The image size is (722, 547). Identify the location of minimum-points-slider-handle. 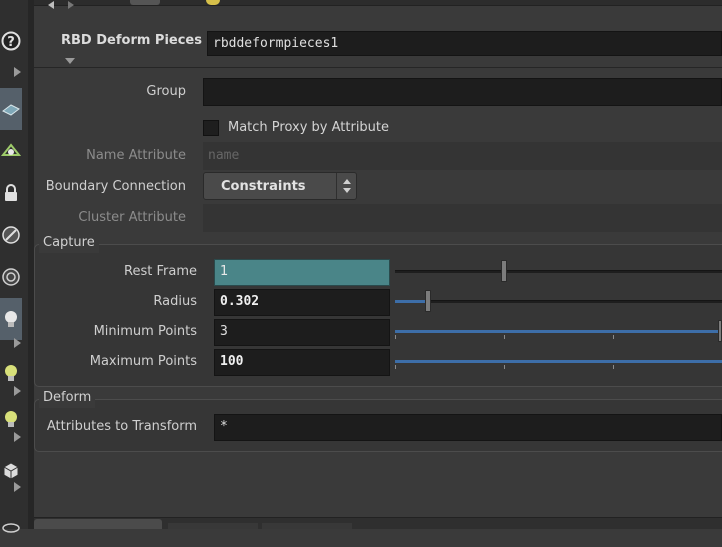
(720, 331).